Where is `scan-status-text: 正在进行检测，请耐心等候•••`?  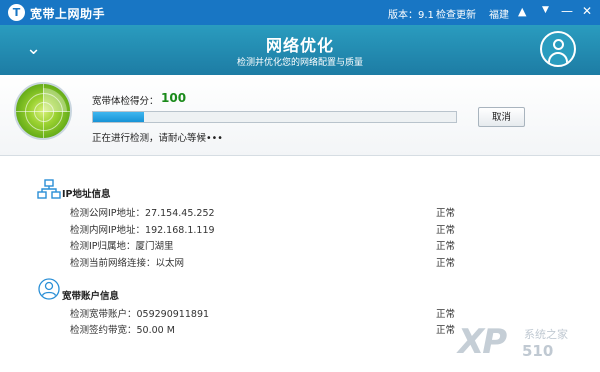 scan-status-text: 正在进行检测，请耐心等候••• is located at coordinates (157, 138).